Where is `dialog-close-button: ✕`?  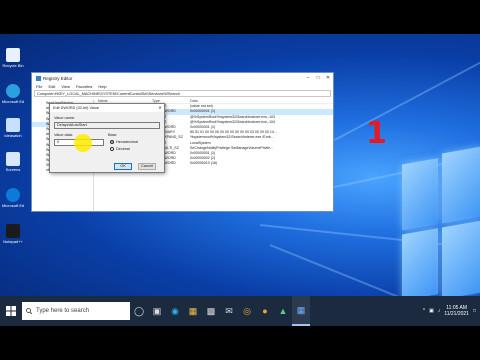 dialog-close-button: ✕ is located at coordinates (160, 108).